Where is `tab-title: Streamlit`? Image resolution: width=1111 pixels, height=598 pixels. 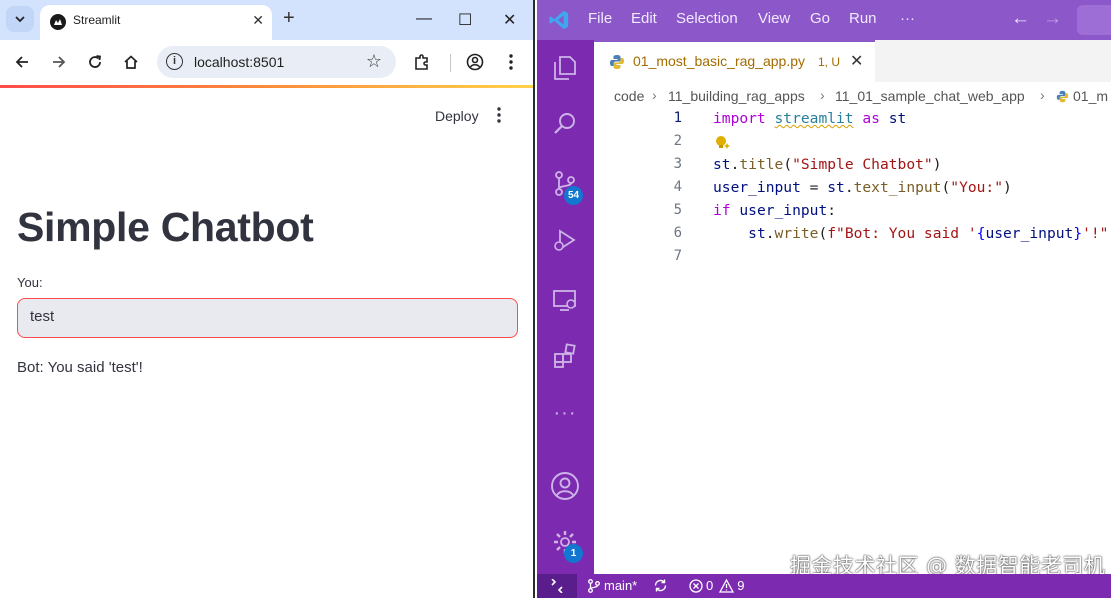 tab-title: Streamlit is located at coordinates (97, 20).